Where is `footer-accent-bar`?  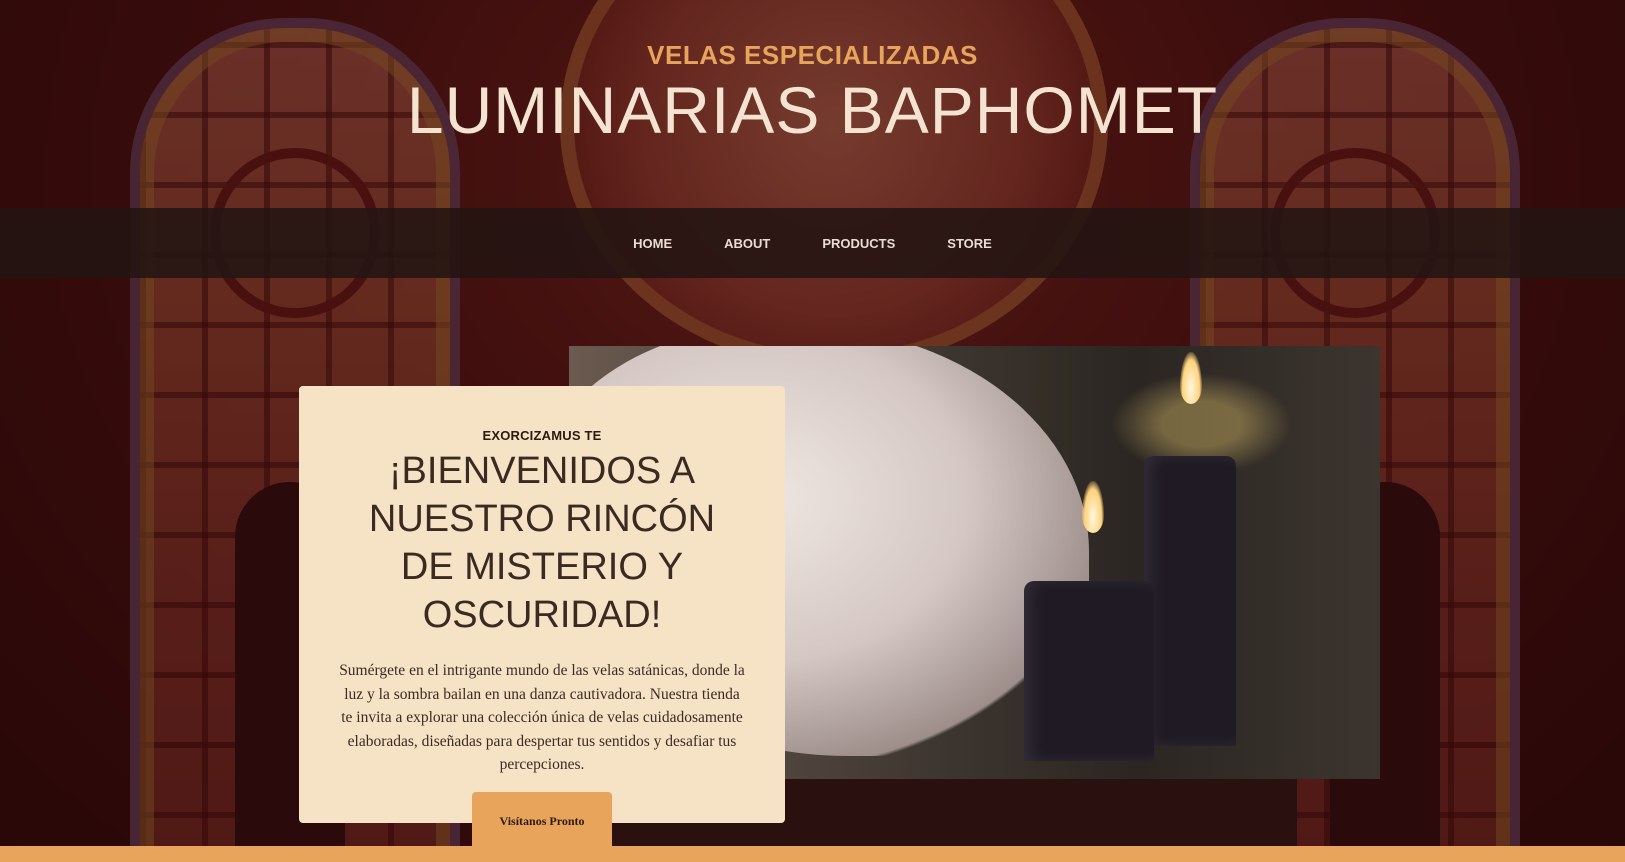
footer-accent-bar is located at coordinates (812, 854).